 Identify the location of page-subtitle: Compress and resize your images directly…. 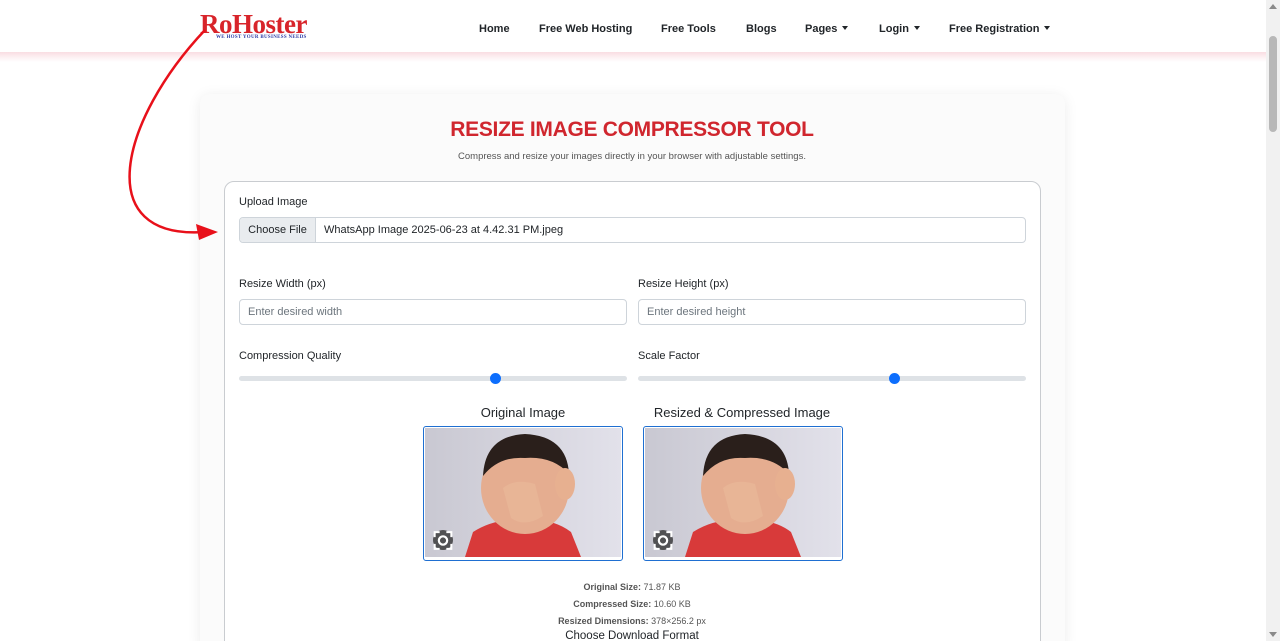
(632, 156).